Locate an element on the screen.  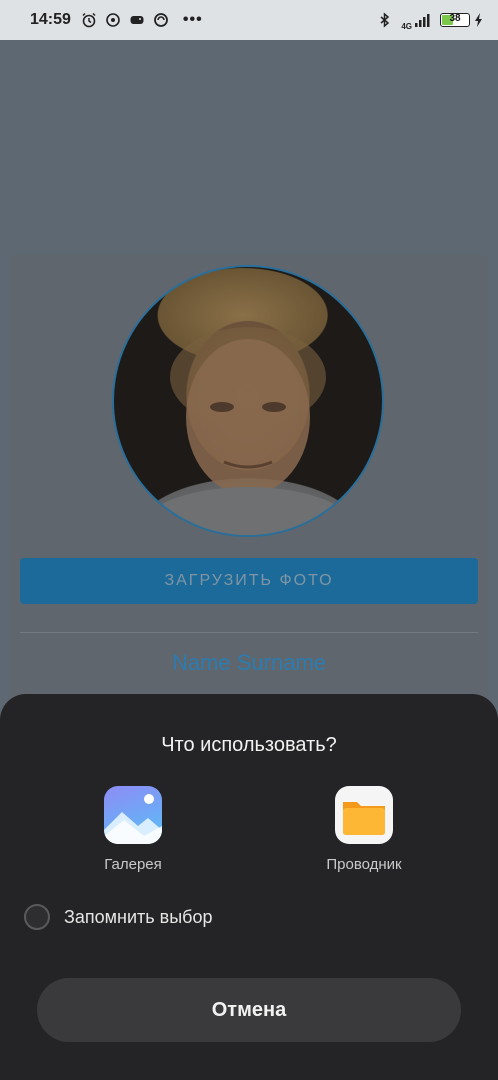
bluetooth-icon is located at coordinates (385, 20).